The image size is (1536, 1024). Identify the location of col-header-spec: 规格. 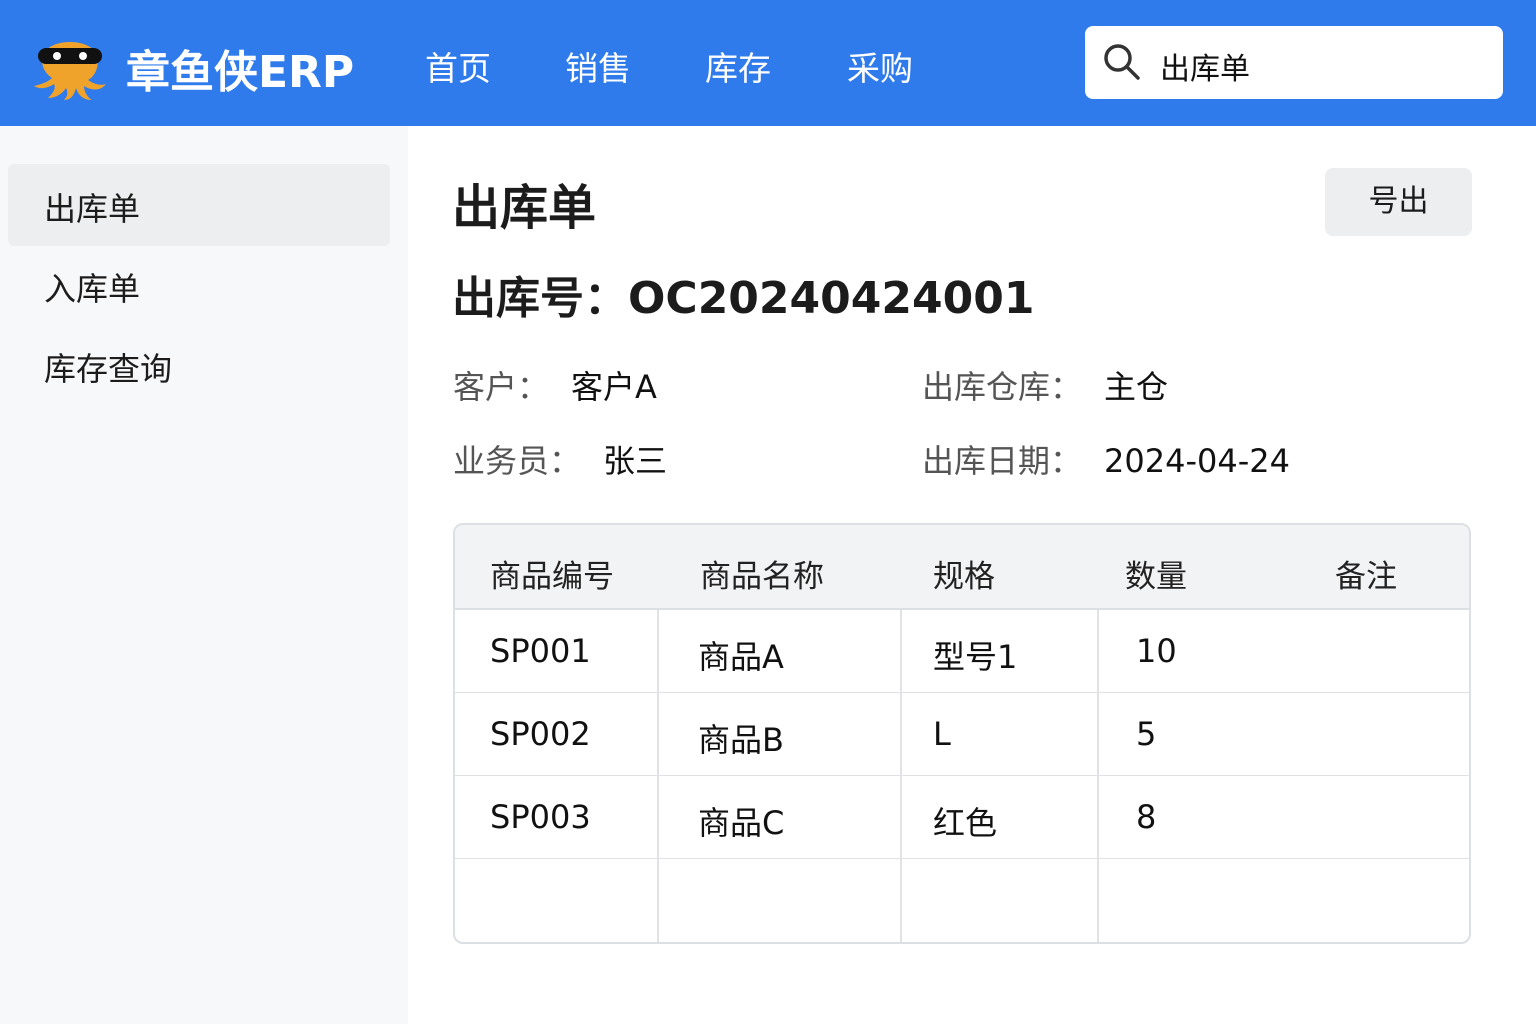
(964, 577).